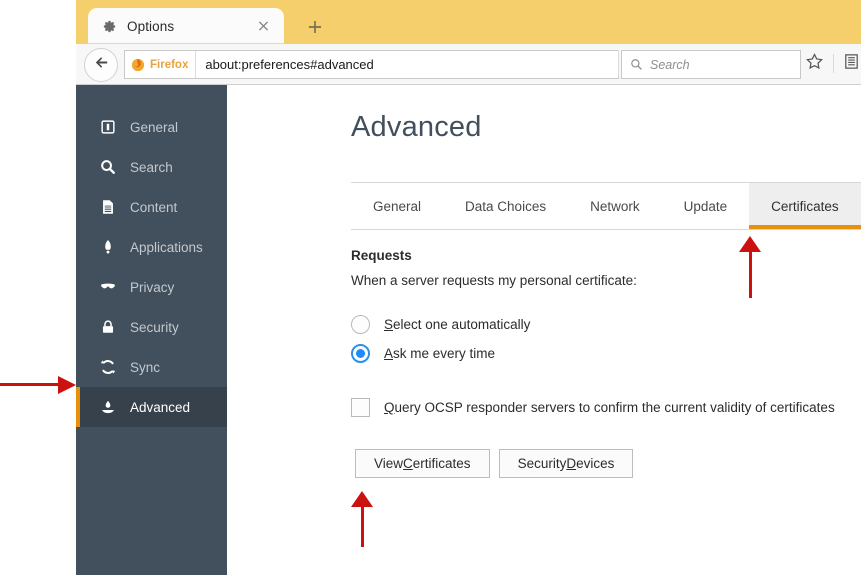 This screenshot has width=861, height=575. What do you see at coordinates (408, 463) in the screenshot?
I see `accesskey-letter: C` at bounding box center [408, 463].